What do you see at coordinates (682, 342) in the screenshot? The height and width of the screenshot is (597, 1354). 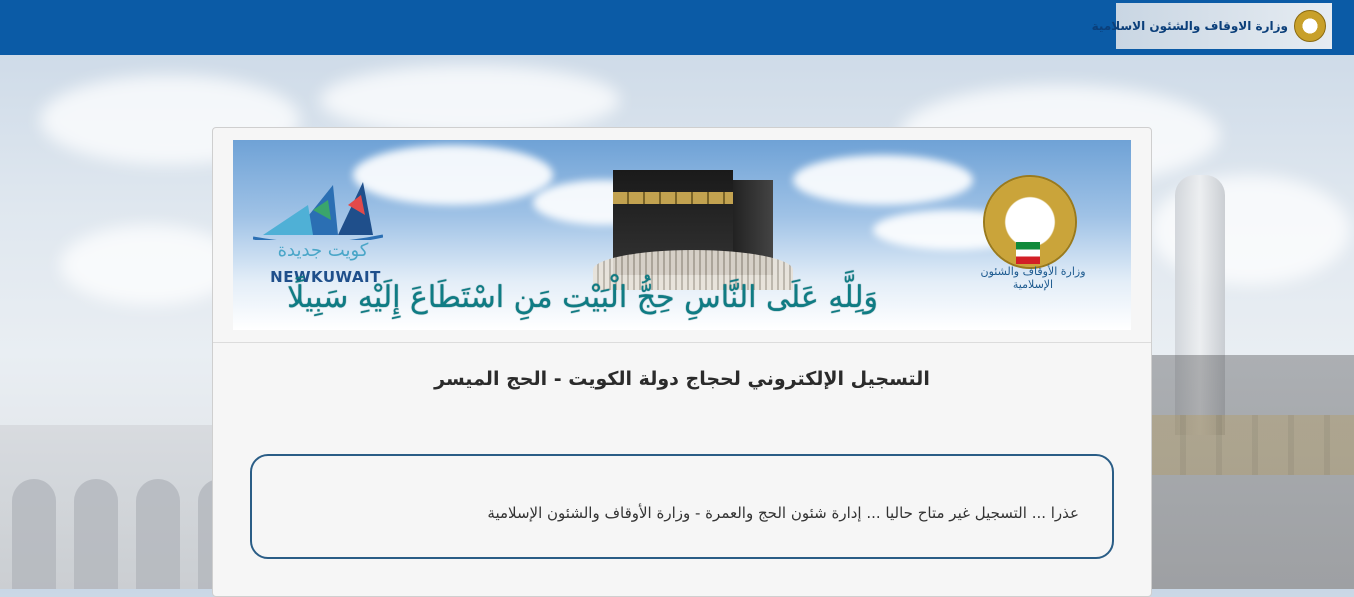 I see `divider` at bounding box center [682, 342].